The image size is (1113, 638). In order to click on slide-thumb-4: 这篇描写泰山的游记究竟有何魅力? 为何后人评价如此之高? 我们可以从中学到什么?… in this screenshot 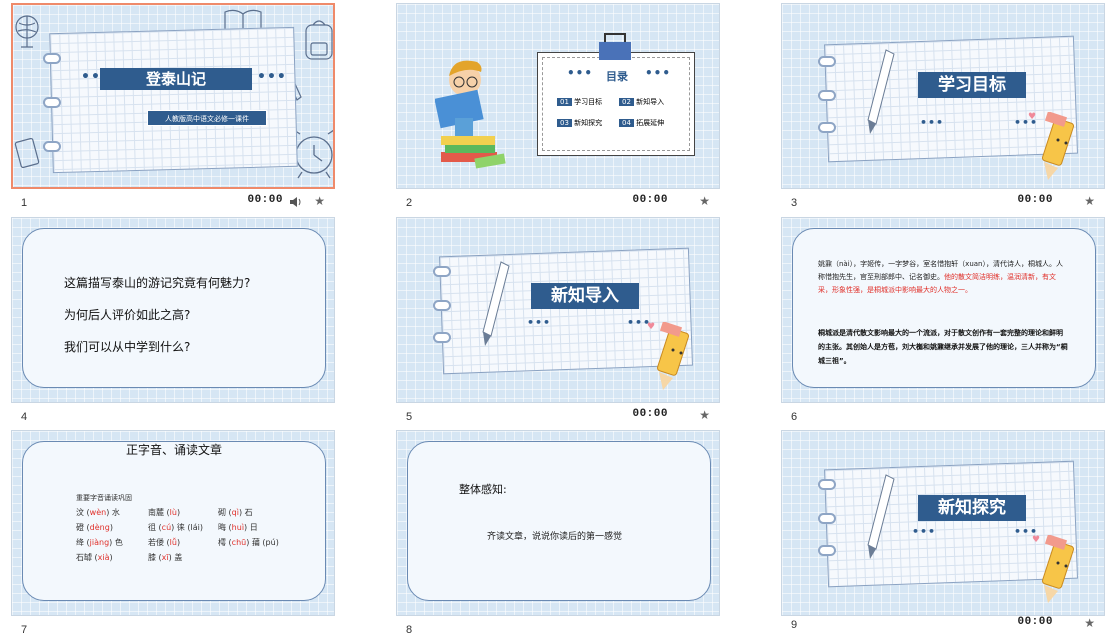, I will do `click(173, 320)`.